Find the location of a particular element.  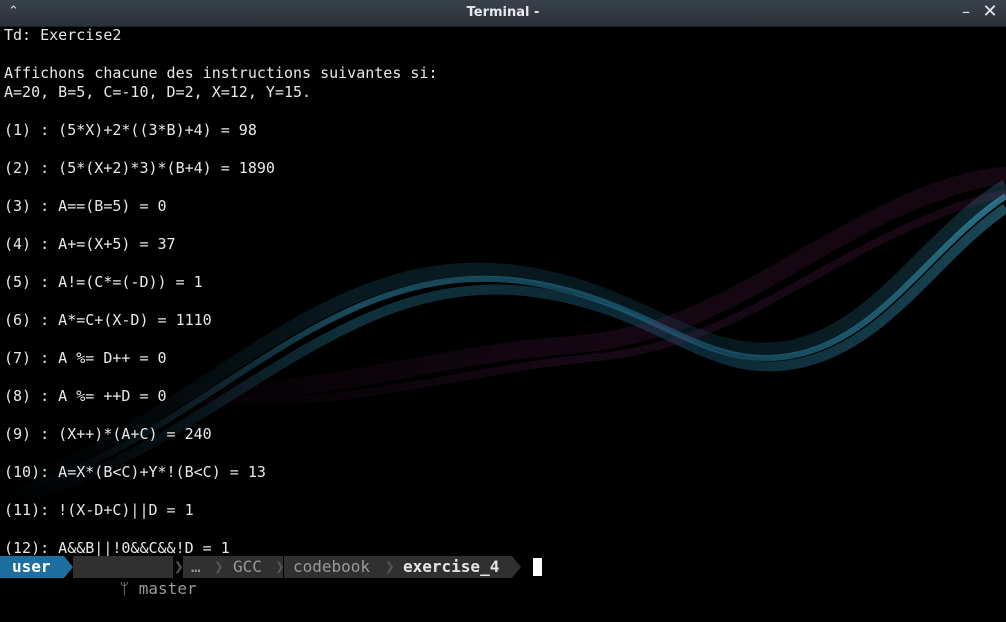

prompt-path-codebook: codebook is located at coordinates (339, 567).